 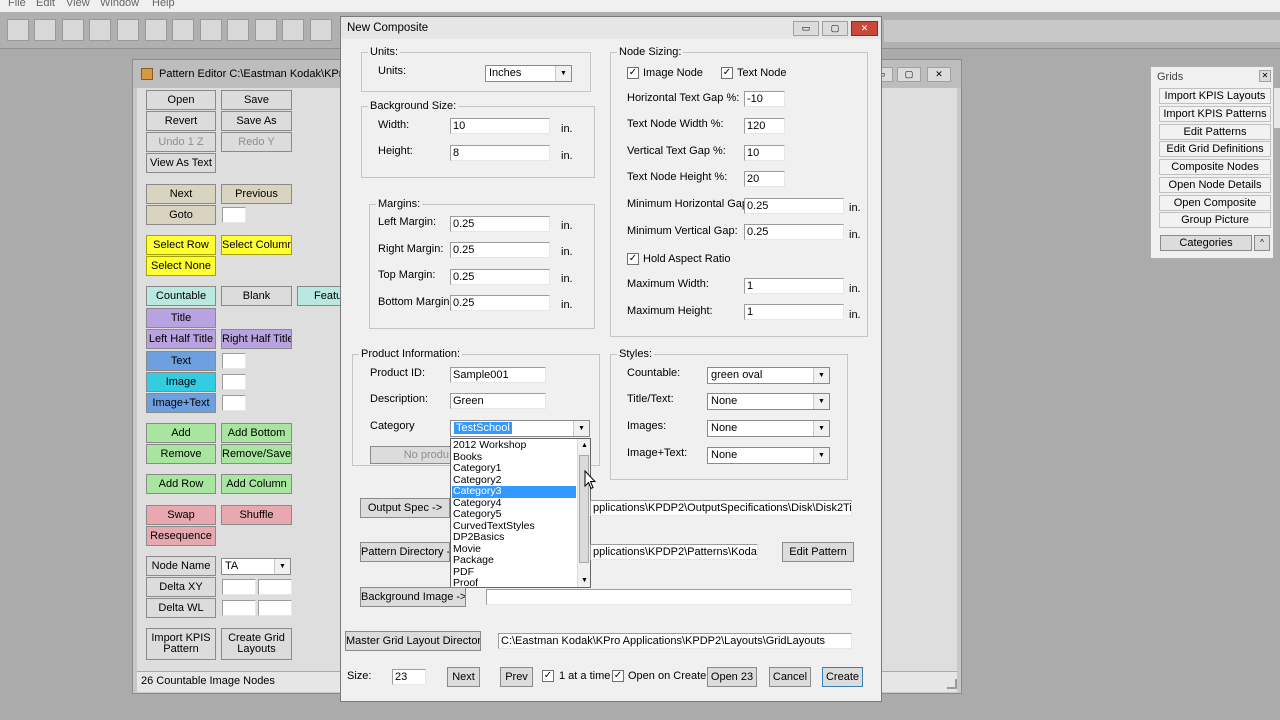 I want to click on import-kpis-layouts-button: Import KPIS Layouts, so click(x=1215, y=96).